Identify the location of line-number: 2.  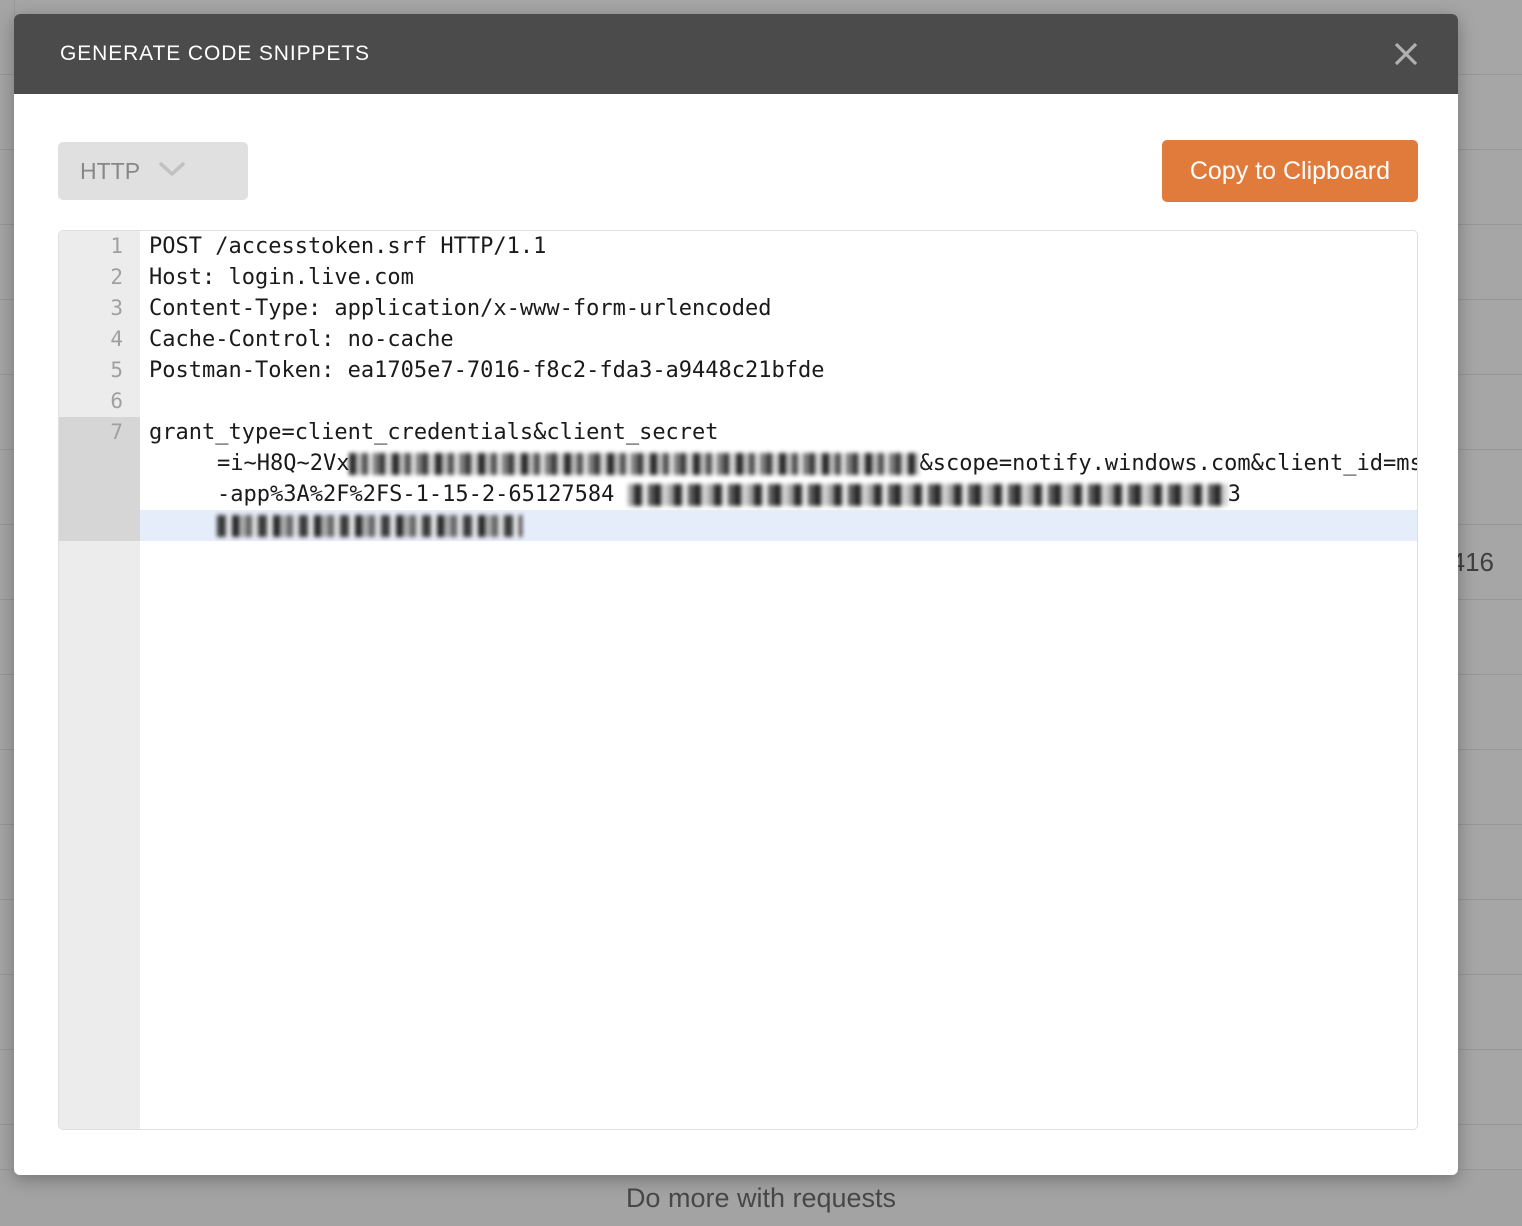
(116, 277).